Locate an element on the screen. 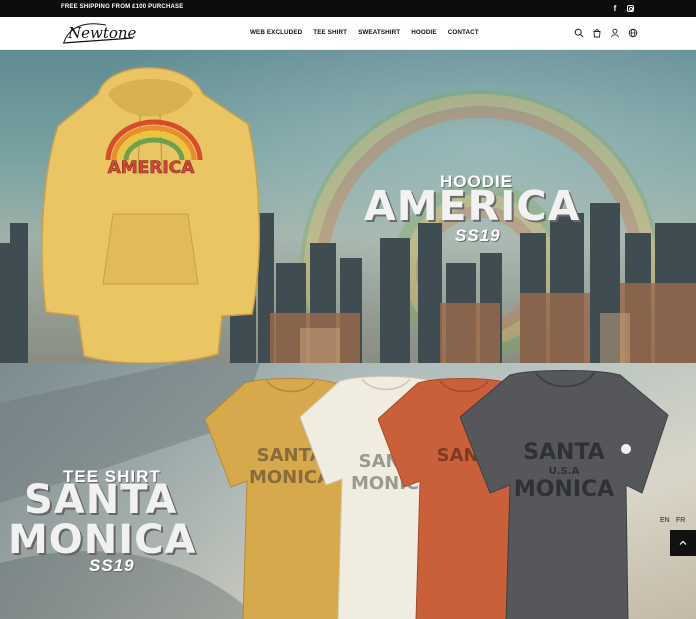  hero1-season: SS19 is located at coordinates (478, 235).